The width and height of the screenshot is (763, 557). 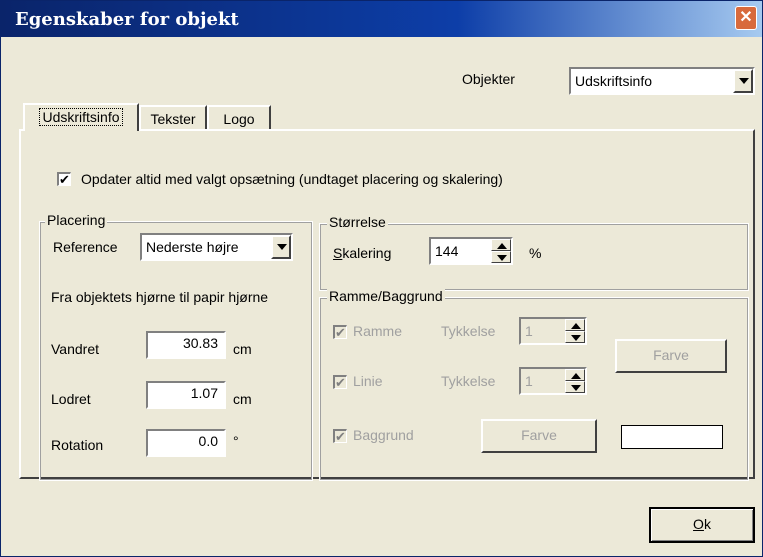 What do you see at coordinates (75, 349) in the screenshot?
I see `horizontal-label: Vandret` at bounding box center [75, 349].